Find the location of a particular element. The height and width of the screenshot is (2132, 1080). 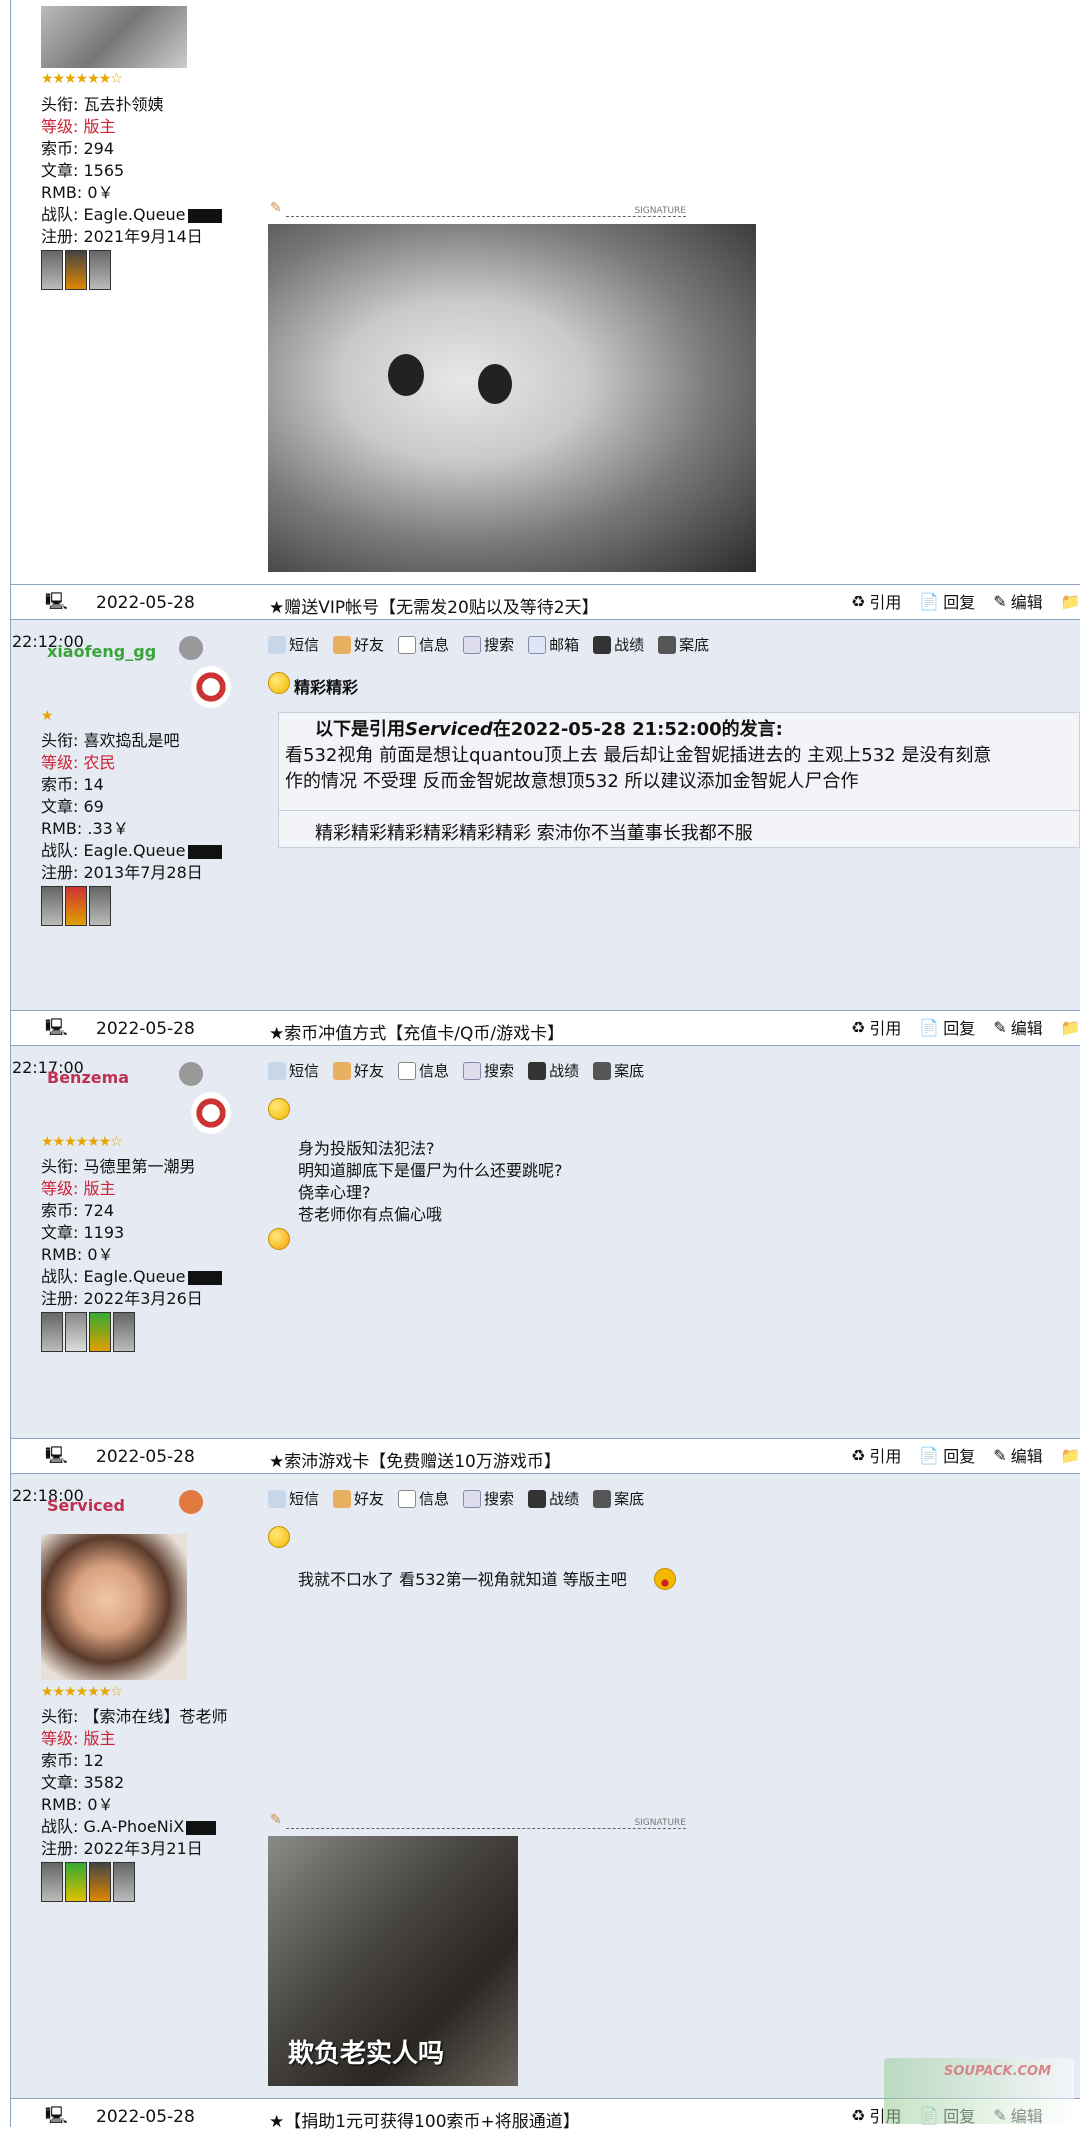

ad-link: ★索币冲值方式【充值卡/Q币/游戏卡】 is located at coordinates (416, 1031).